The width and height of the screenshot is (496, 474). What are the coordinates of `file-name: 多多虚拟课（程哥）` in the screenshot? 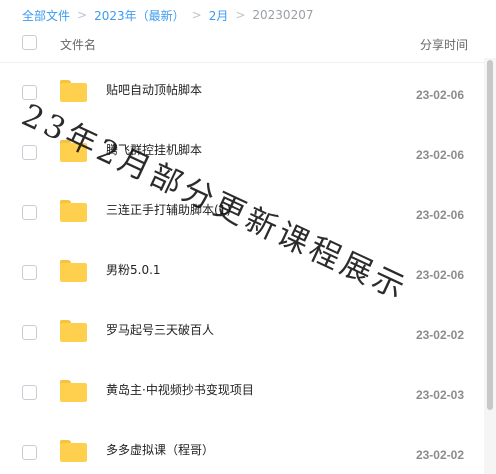 It's located at (160, 449).